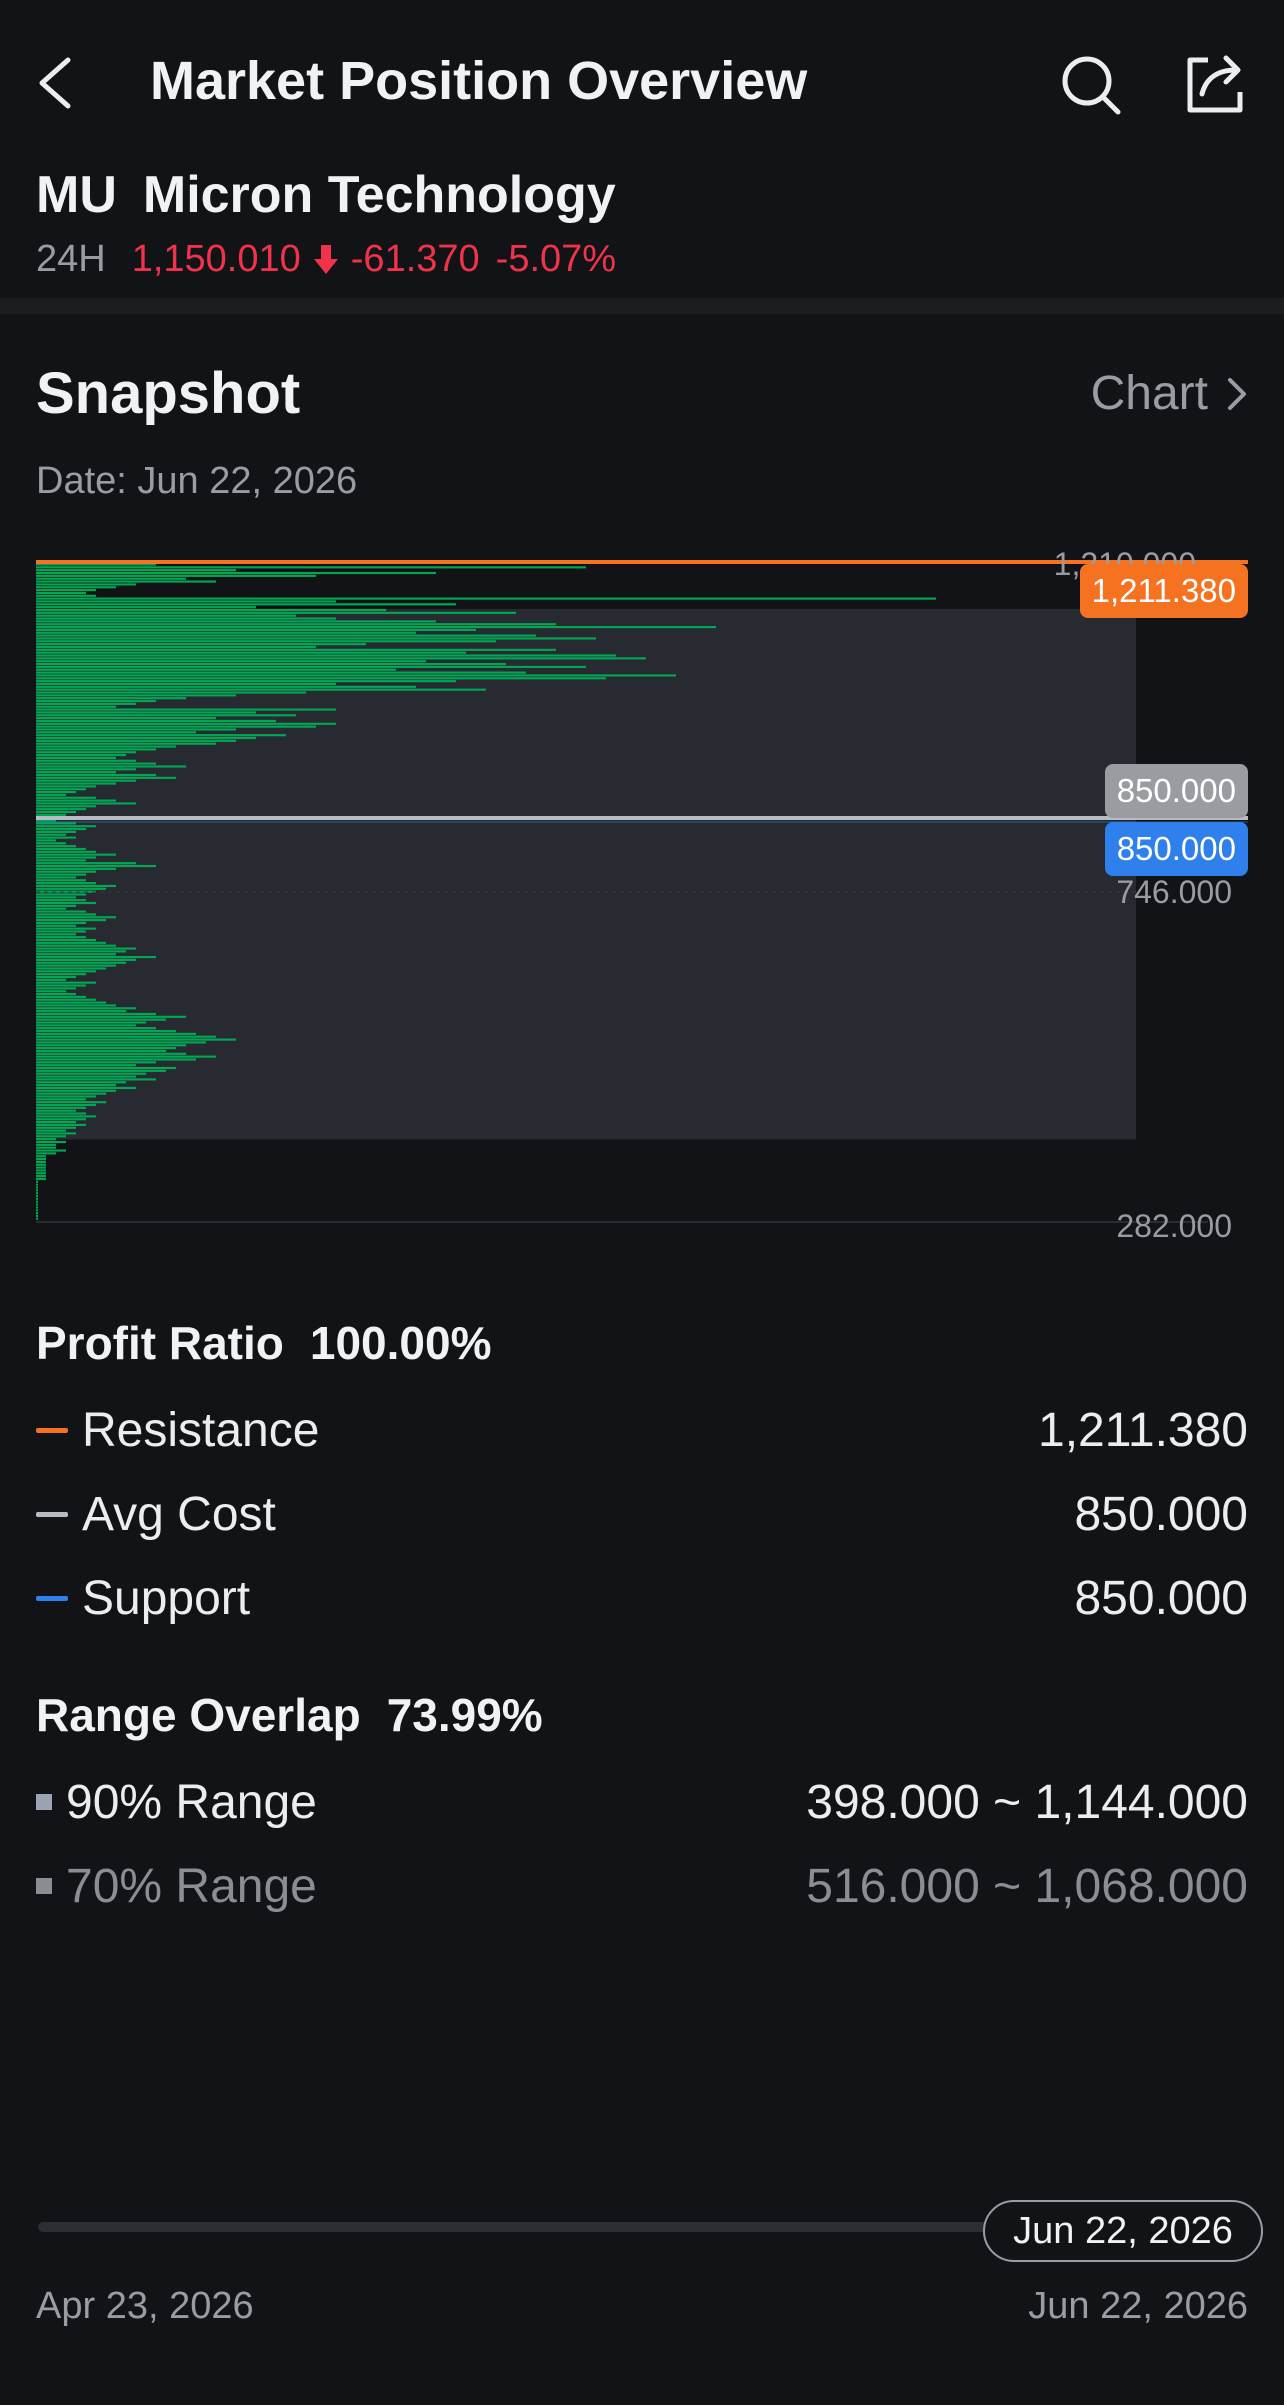  Describe the element at coordinates (1214, 84) in the screenshot. I see `share-button` at that location.